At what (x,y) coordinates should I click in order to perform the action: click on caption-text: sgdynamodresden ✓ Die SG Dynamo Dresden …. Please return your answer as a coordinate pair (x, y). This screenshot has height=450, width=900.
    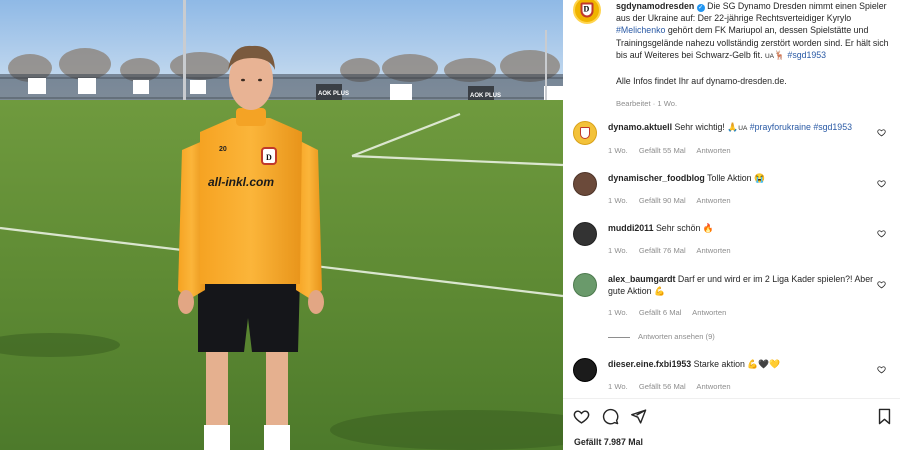
    Looking at the image, I should click on (758, 55).